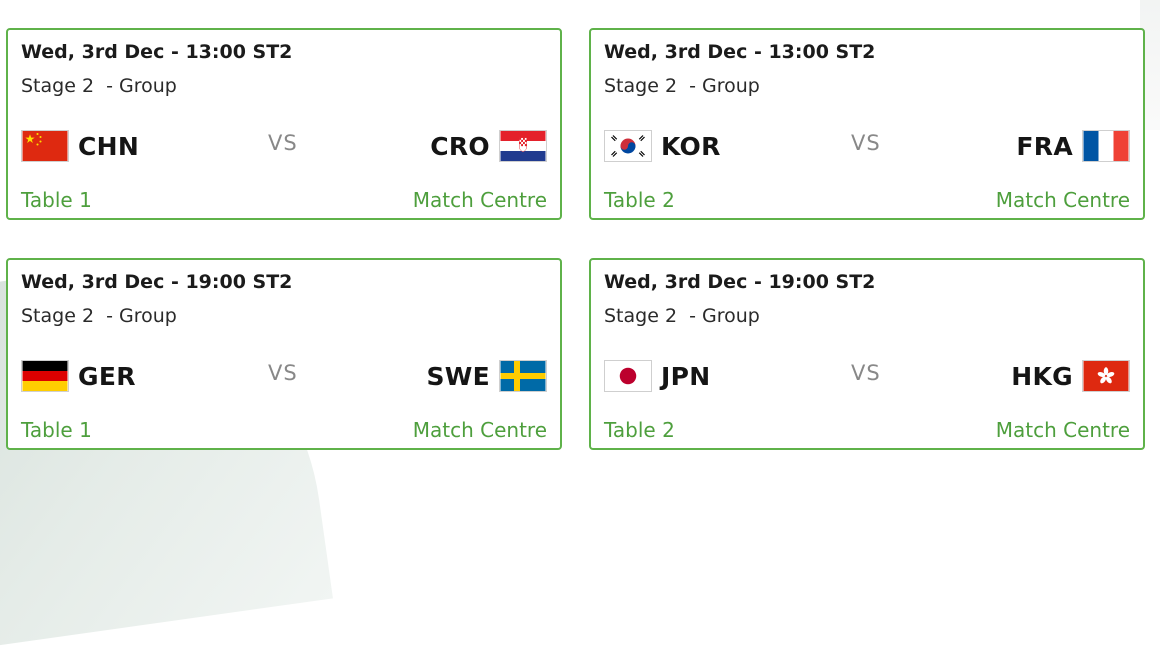 This screenshot has width=1160, height=658. What do you see at coordinates (686, 376) in the screenshot?
I see `home-team-code: JPN` at bounding box center [686, 376].